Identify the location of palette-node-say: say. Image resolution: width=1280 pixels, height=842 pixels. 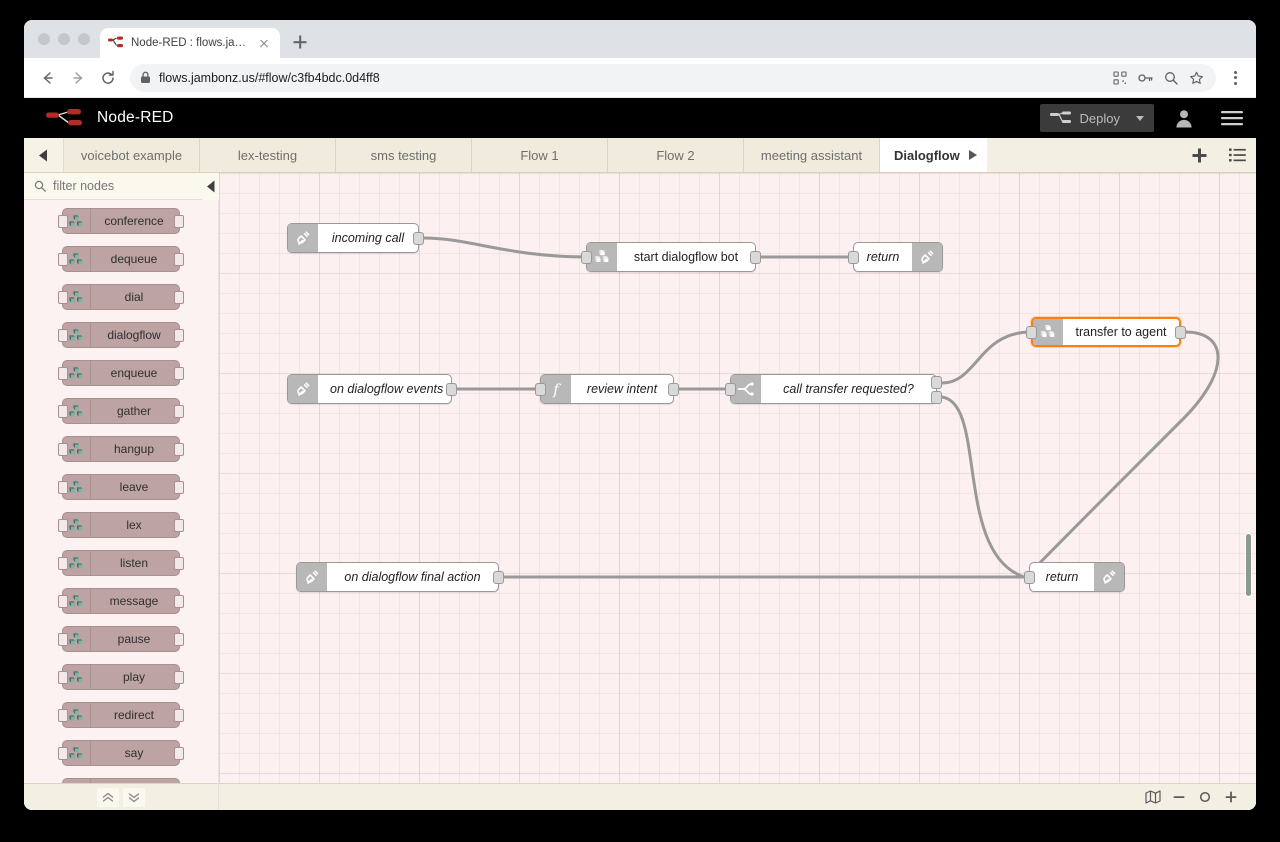
(121, 753).